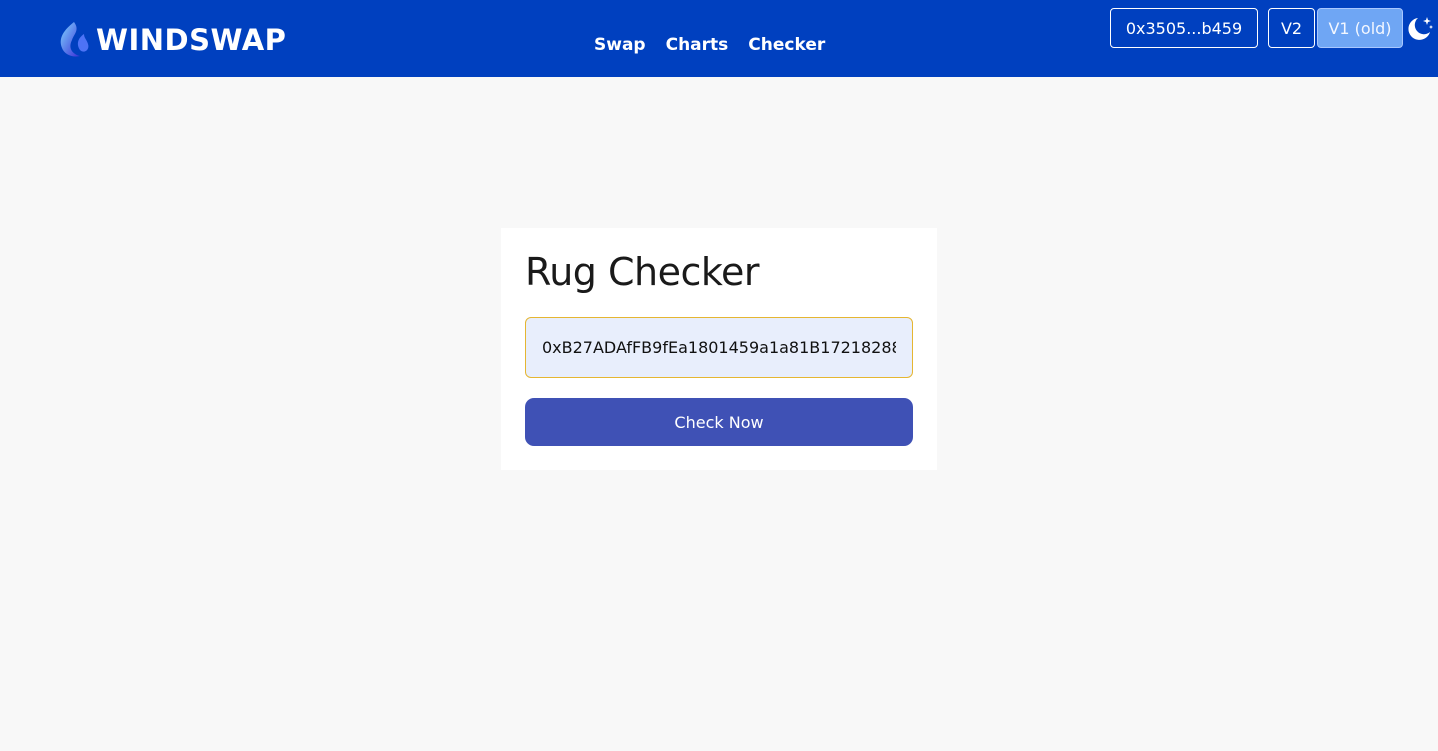 Image resolution: width=1438 pixels, height=751 pixels. I want to click on nav-link-charts: Charts, so click(697, 45).